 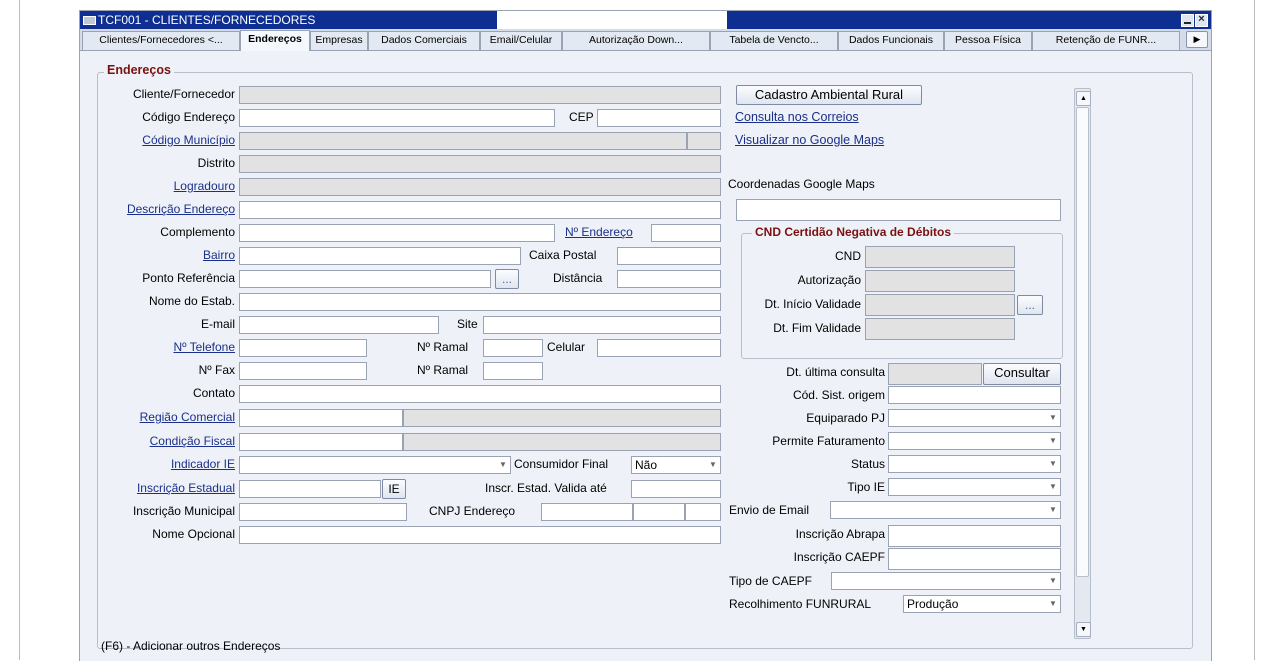 I want to click on cliente-fornecedor-field, so click(x=480, y=95).